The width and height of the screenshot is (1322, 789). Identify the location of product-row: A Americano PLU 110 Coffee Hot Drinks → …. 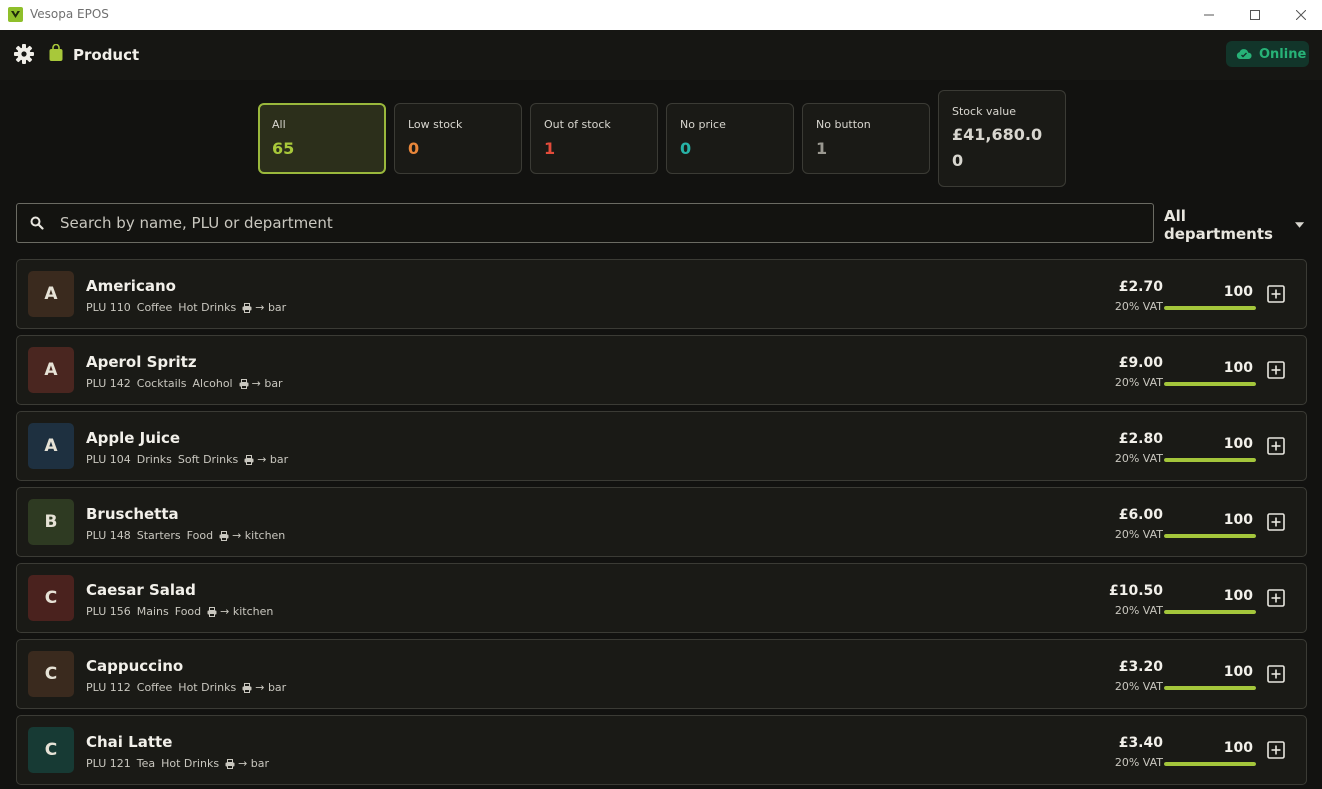
(661, 294).